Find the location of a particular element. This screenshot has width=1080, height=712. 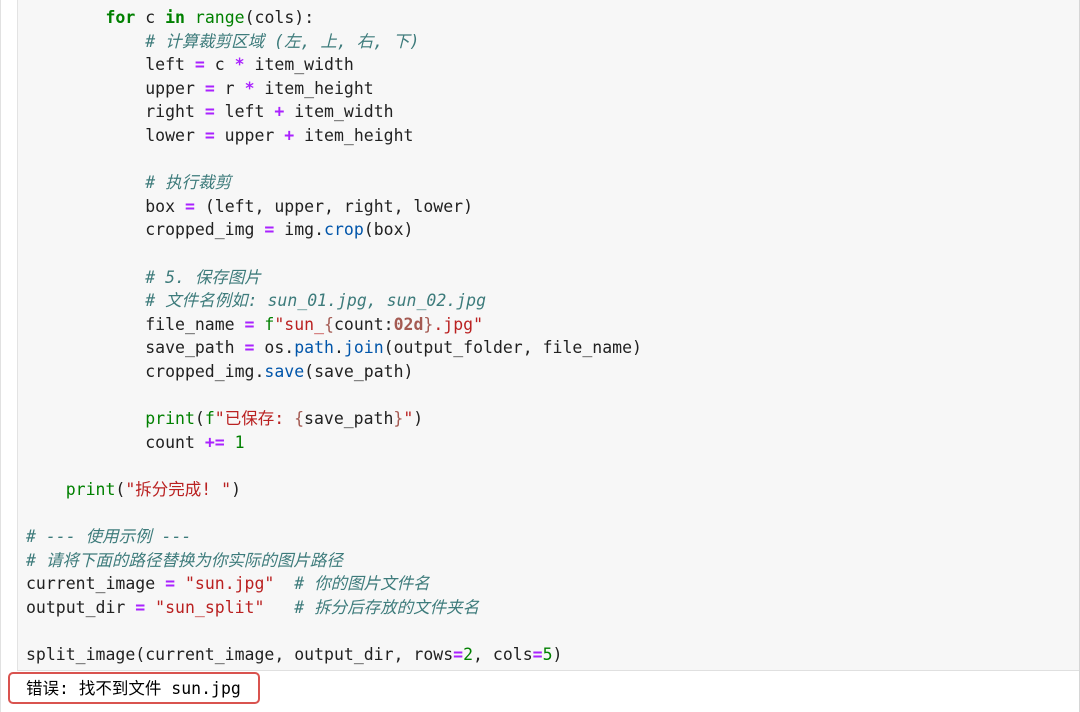

code-line: count += 1 is located at coordinates (334, 443).